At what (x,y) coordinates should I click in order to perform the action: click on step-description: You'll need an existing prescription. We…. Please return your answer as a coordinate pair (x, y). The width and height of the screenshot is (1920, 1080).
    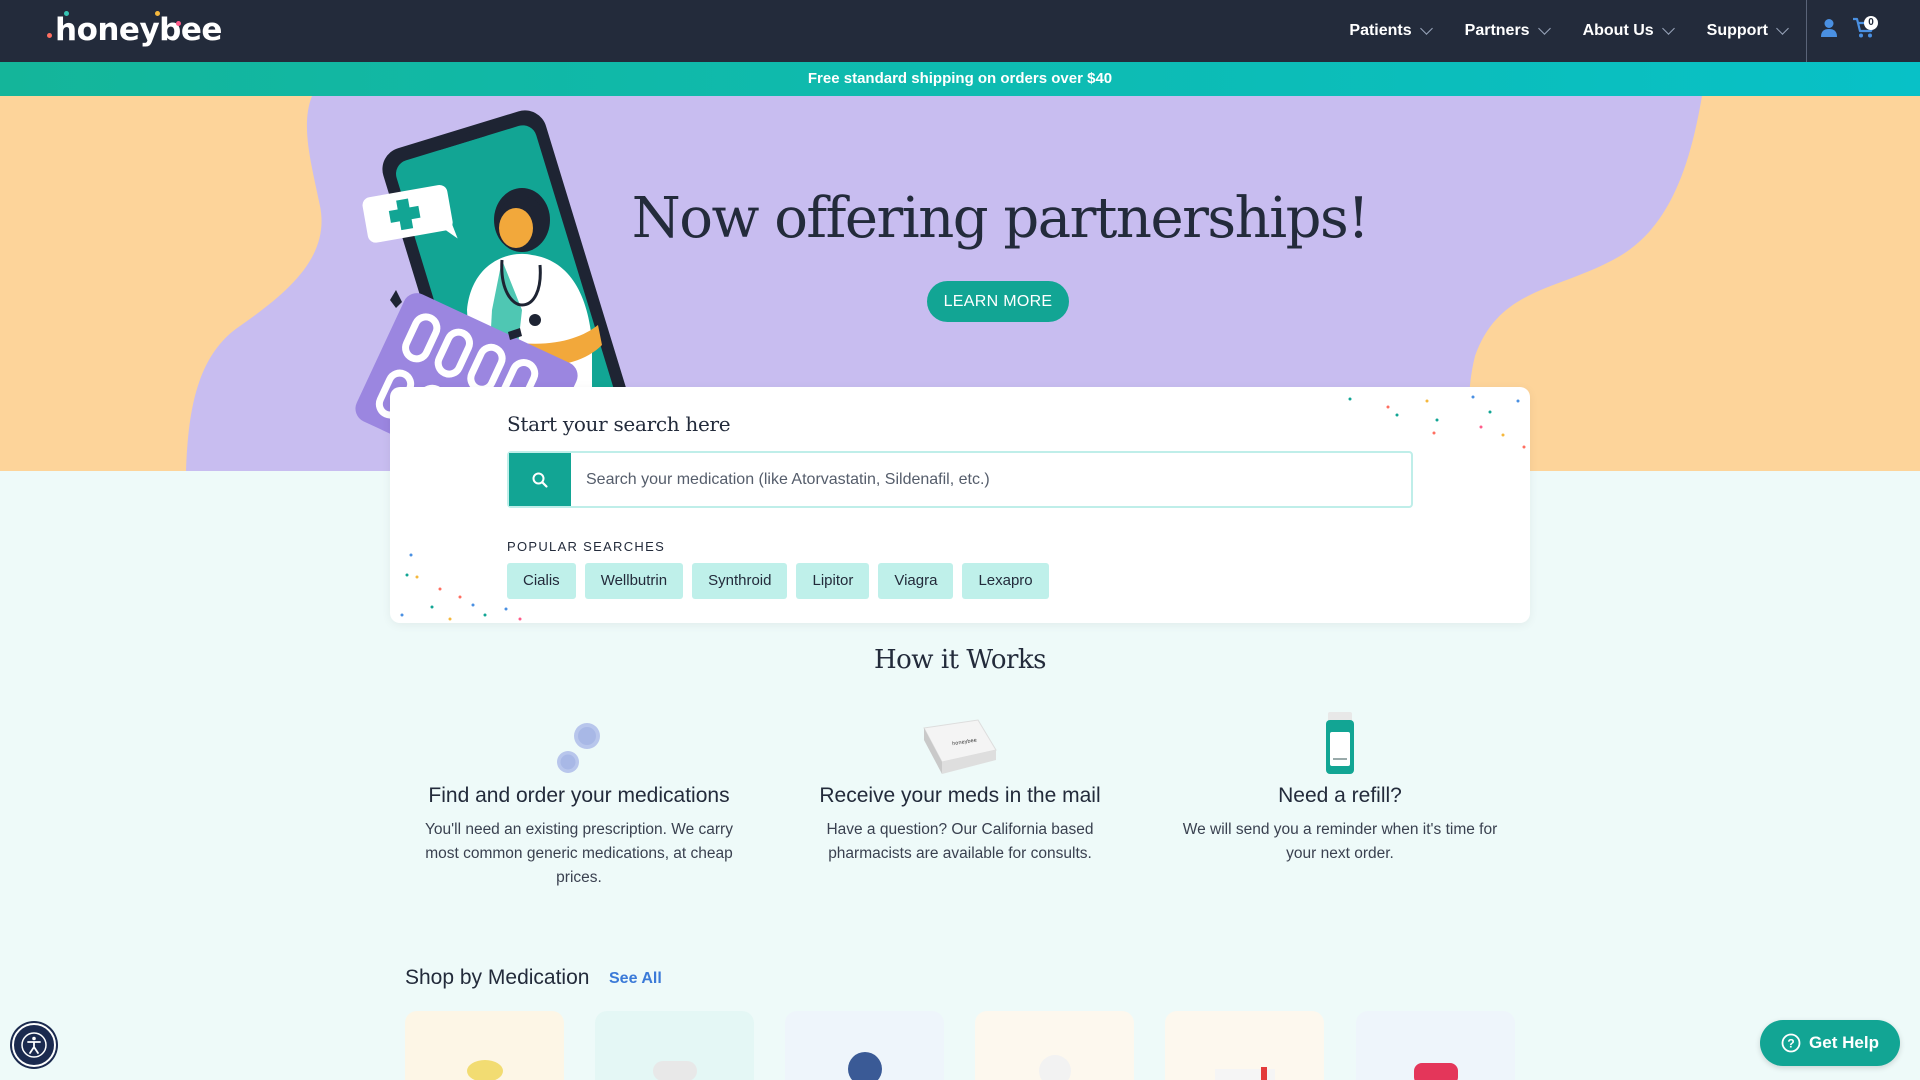
    Looking at the image, I should click on (579, 853).